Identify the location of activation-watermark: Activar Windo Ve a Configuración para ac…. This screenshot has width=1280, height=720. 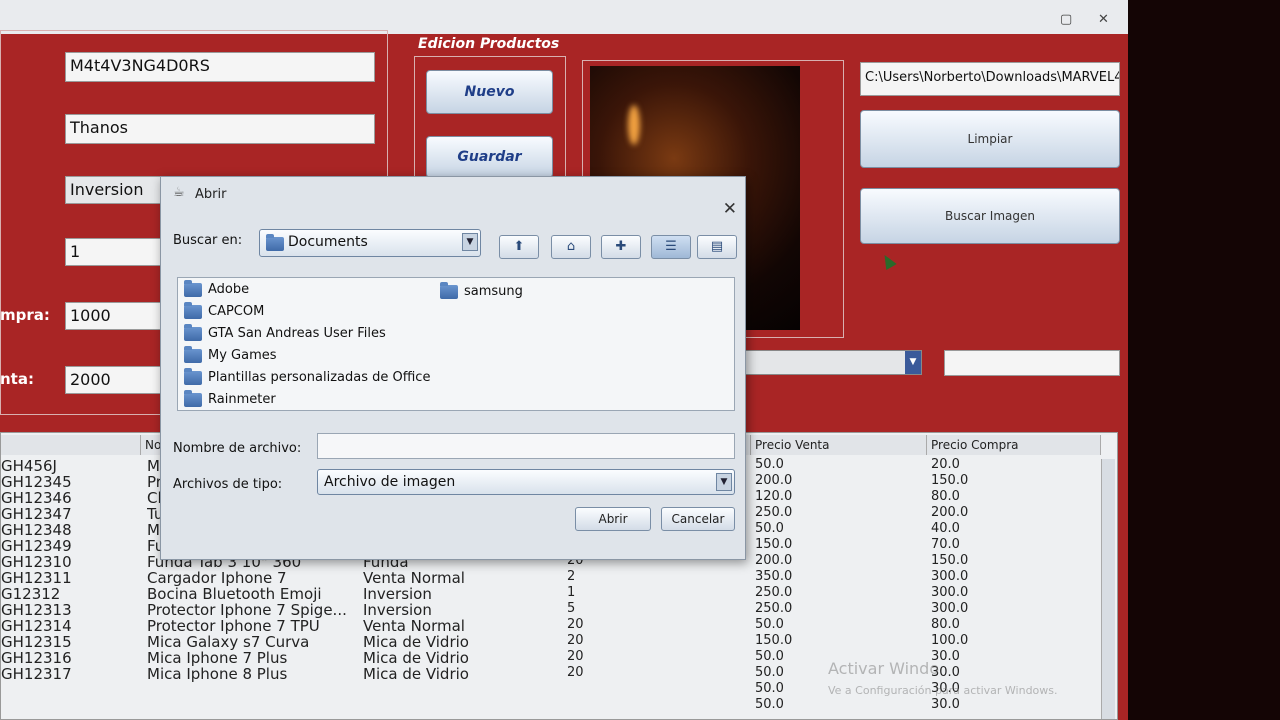
(943, 680).